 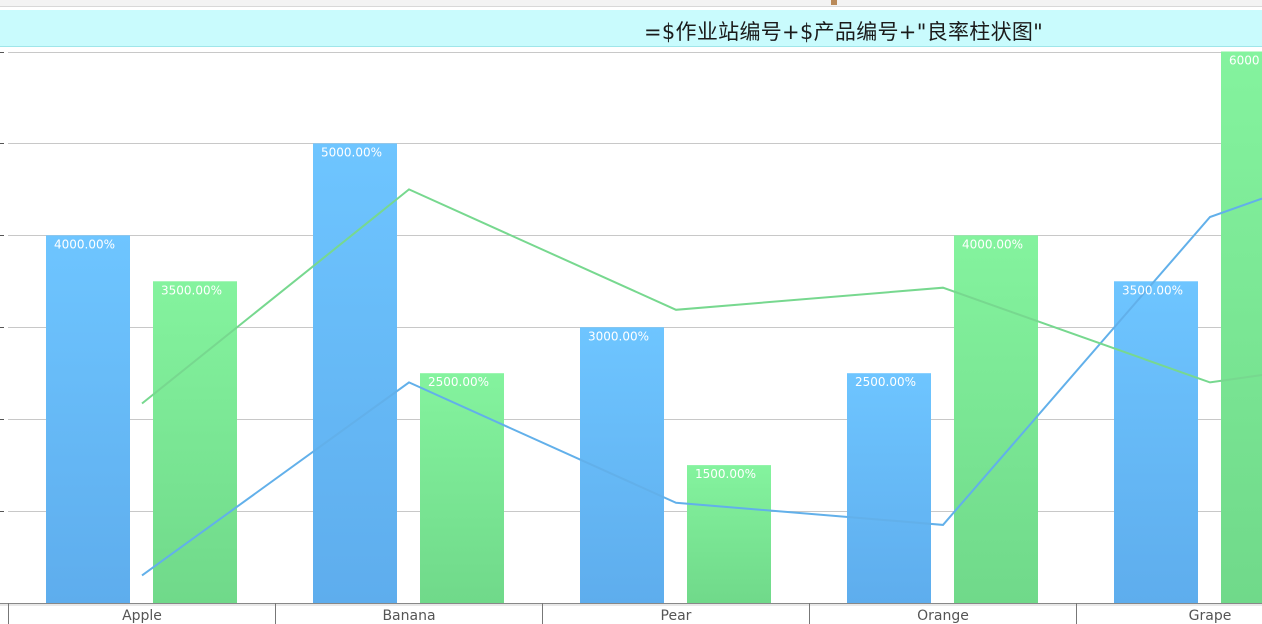 What do you see at coordinates (996, 419) in the screenshot?
I see `bar-orange-series2` at bounding box center [996, 419].